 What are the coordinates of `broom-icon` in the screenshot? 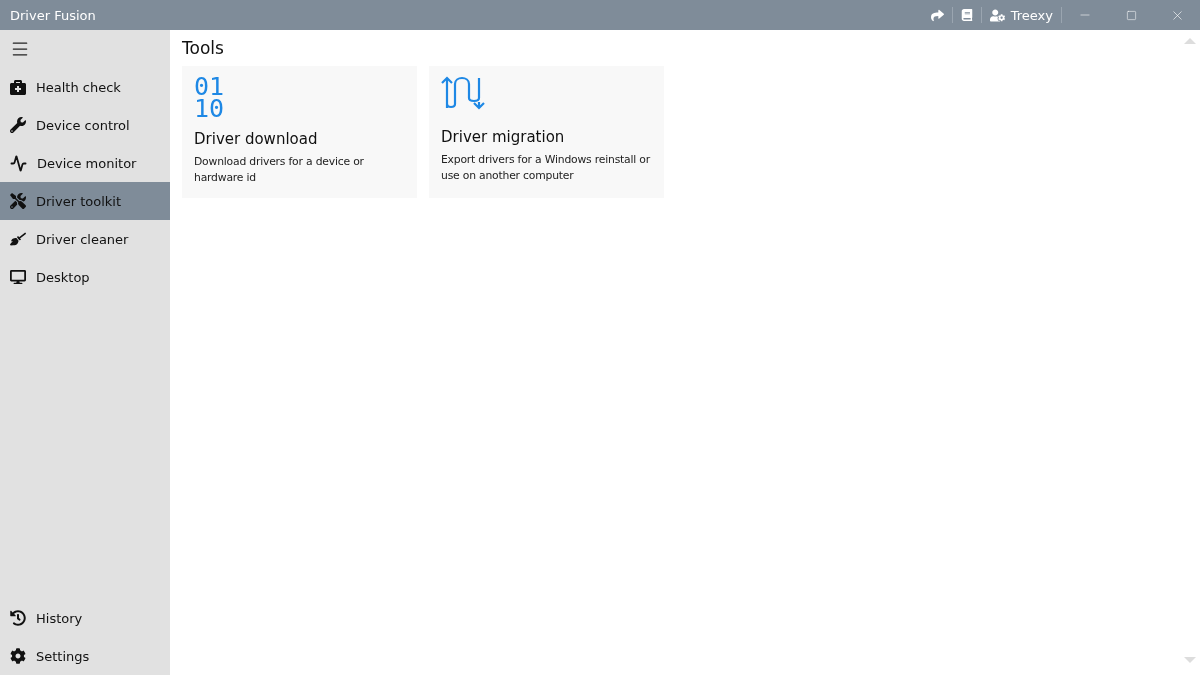 It's located at (18, 239).